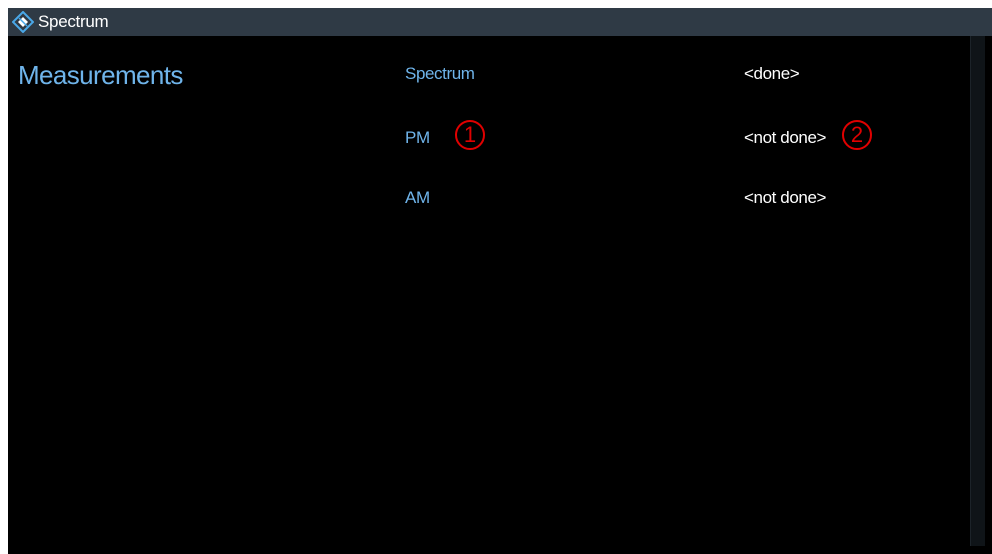 The width and height of the screenshot is (992, 554). I want to click on callout-marker-2: 2, so click(857, 135).